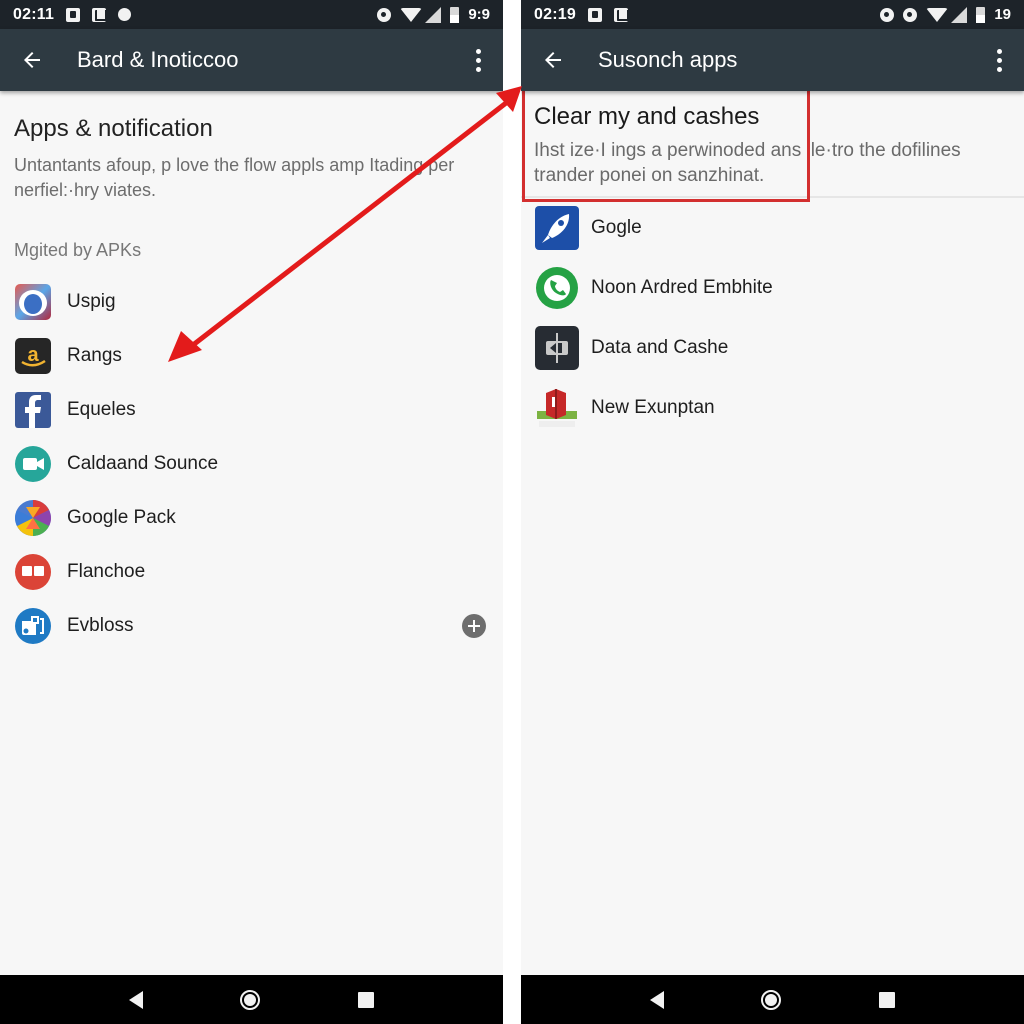 The height and width of the screenshot is (1024, 1024). What do you see at coordinates (1002, 14) in the screenshot?
I see `status-level: 19` at bounding box center [1002, 14].